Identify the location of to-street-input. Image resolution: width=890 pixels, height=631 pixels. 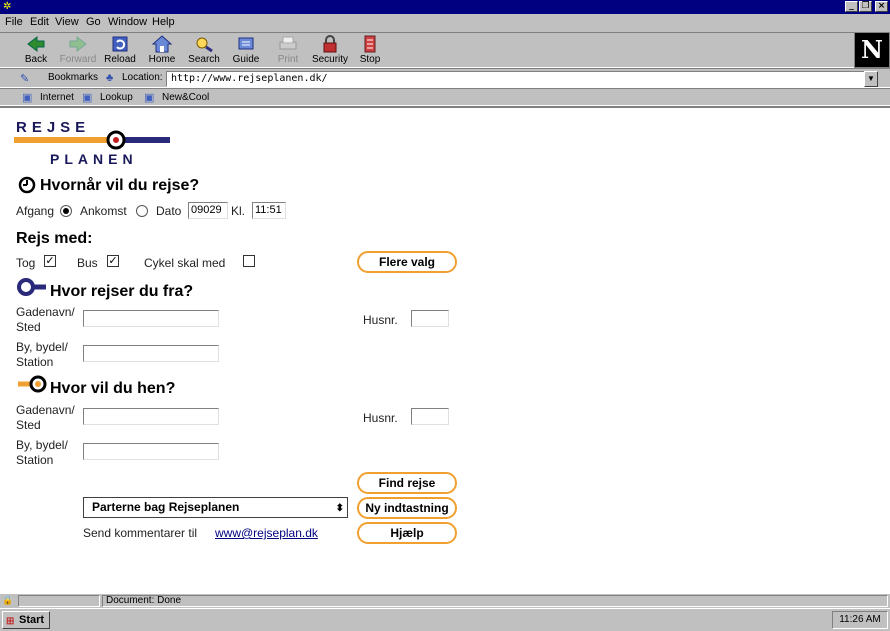
(151, 416).